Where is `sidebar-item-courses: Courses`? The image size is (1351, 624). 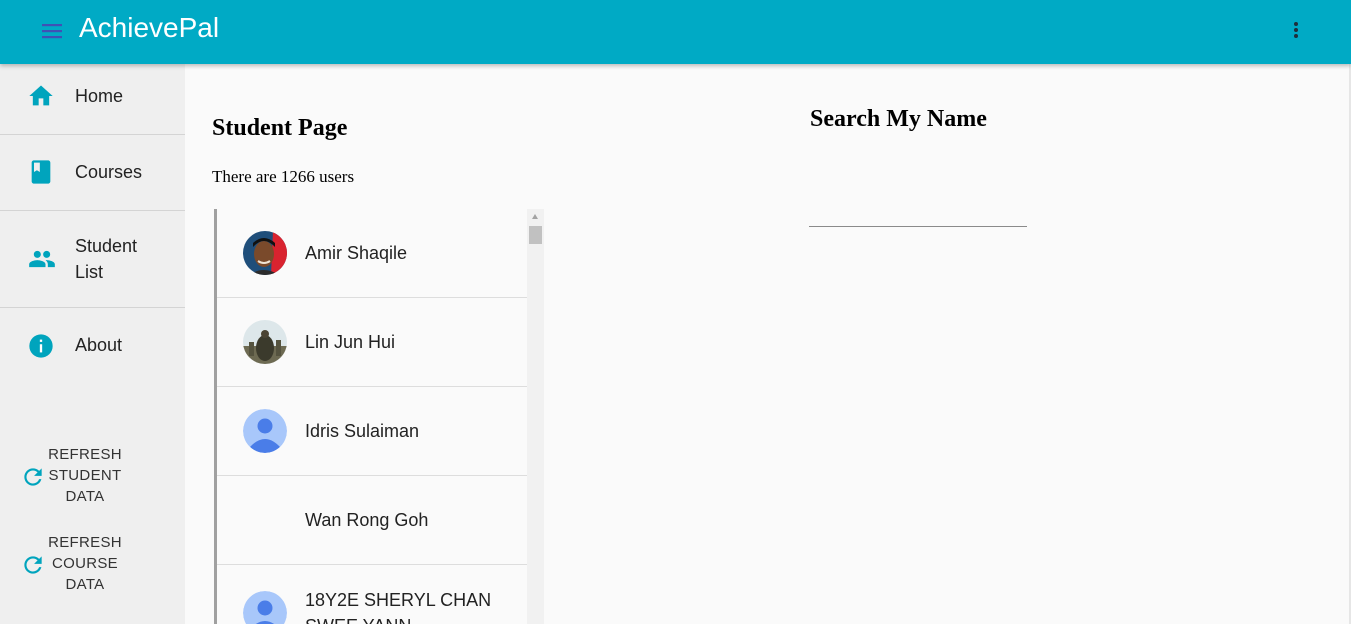
sidebar-item-courses: Courses is located at coordinates (92, 172).